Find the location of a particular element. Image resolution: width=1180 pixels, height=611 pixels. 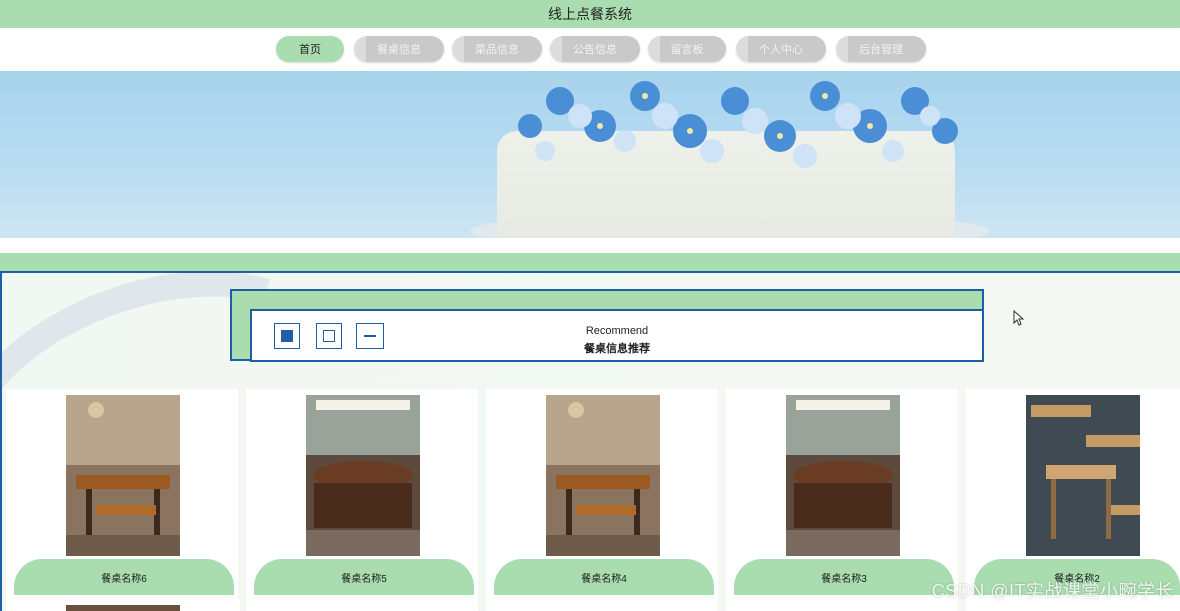

nav-item-admin: 后台管理 is located at coordinates (881, 49).